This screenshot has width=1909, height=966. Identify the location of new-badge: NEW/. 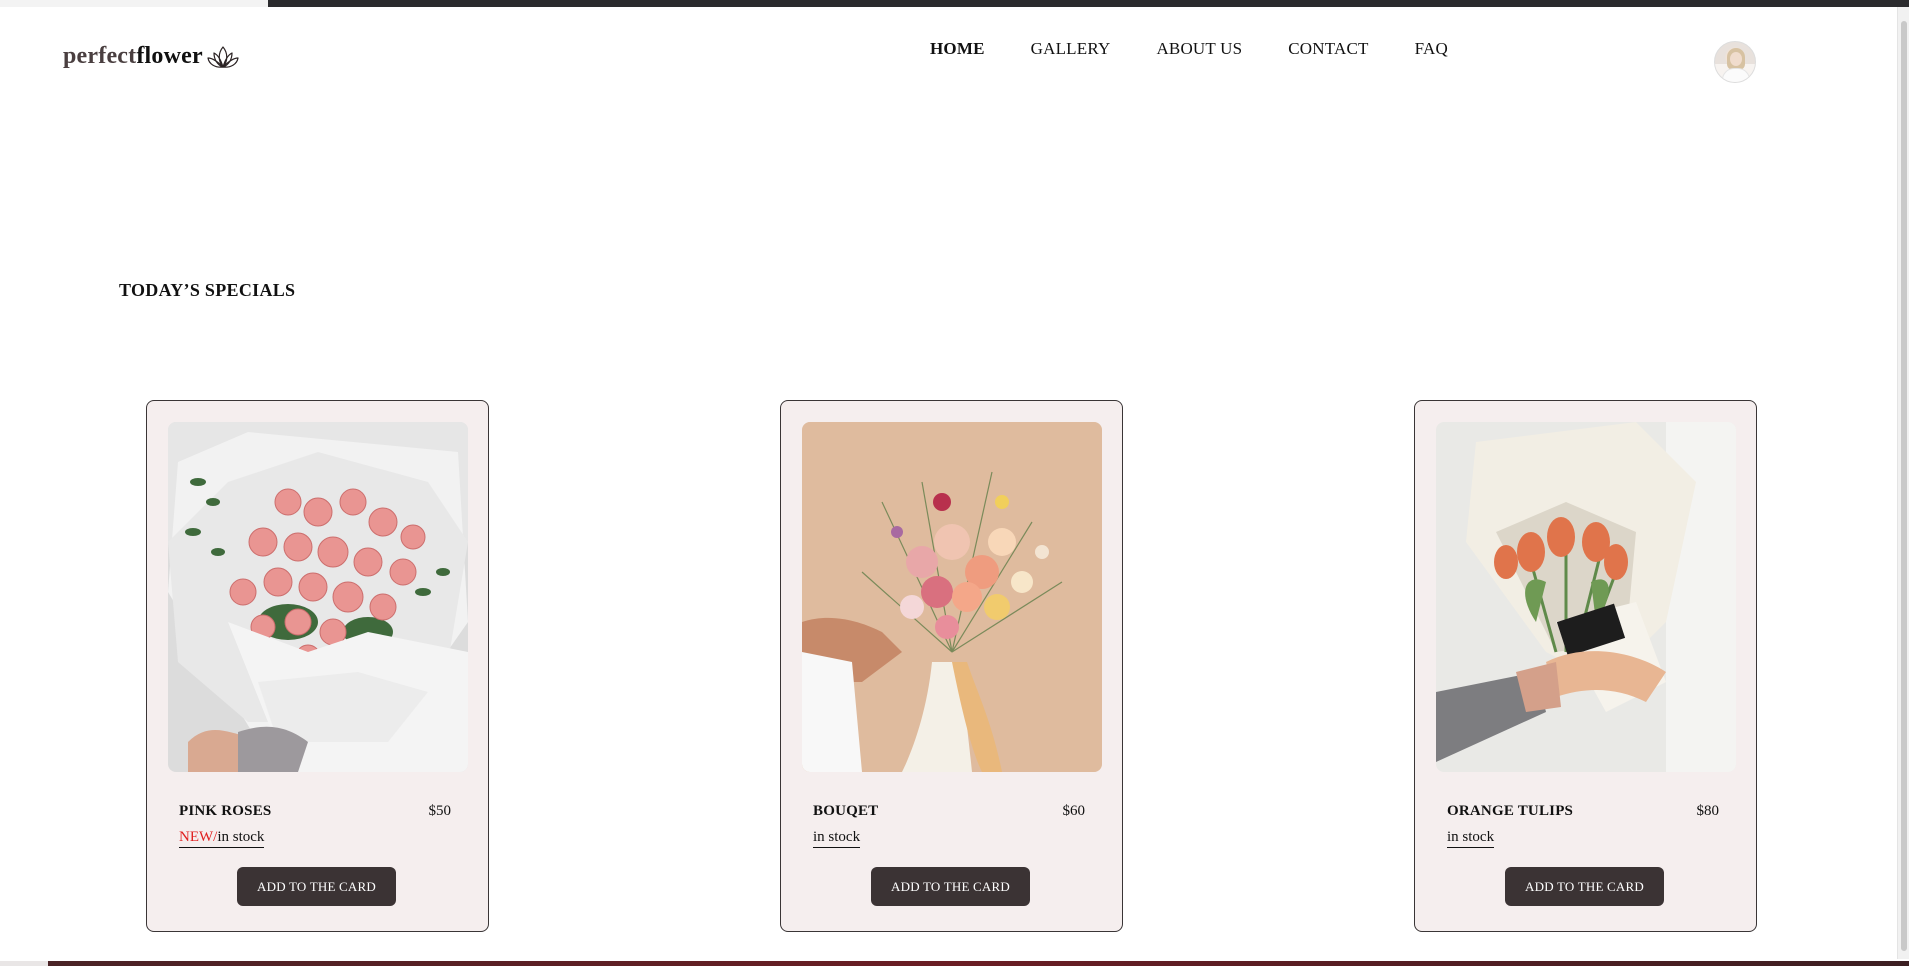
(198, 837).